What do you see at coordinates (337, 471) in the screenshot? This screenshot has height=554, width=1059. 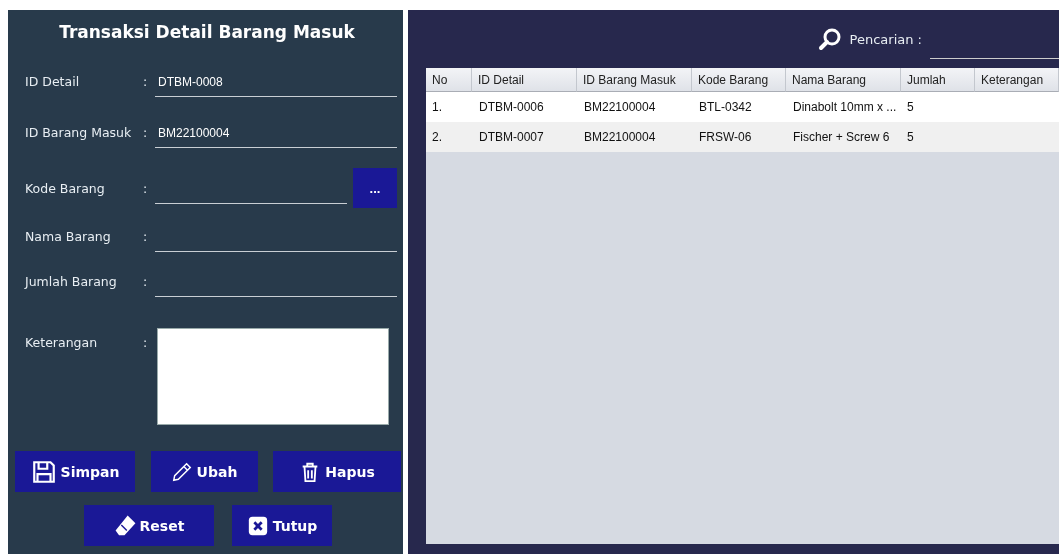 I see `delete-button: Hapus` at bounding box center [337, 471].